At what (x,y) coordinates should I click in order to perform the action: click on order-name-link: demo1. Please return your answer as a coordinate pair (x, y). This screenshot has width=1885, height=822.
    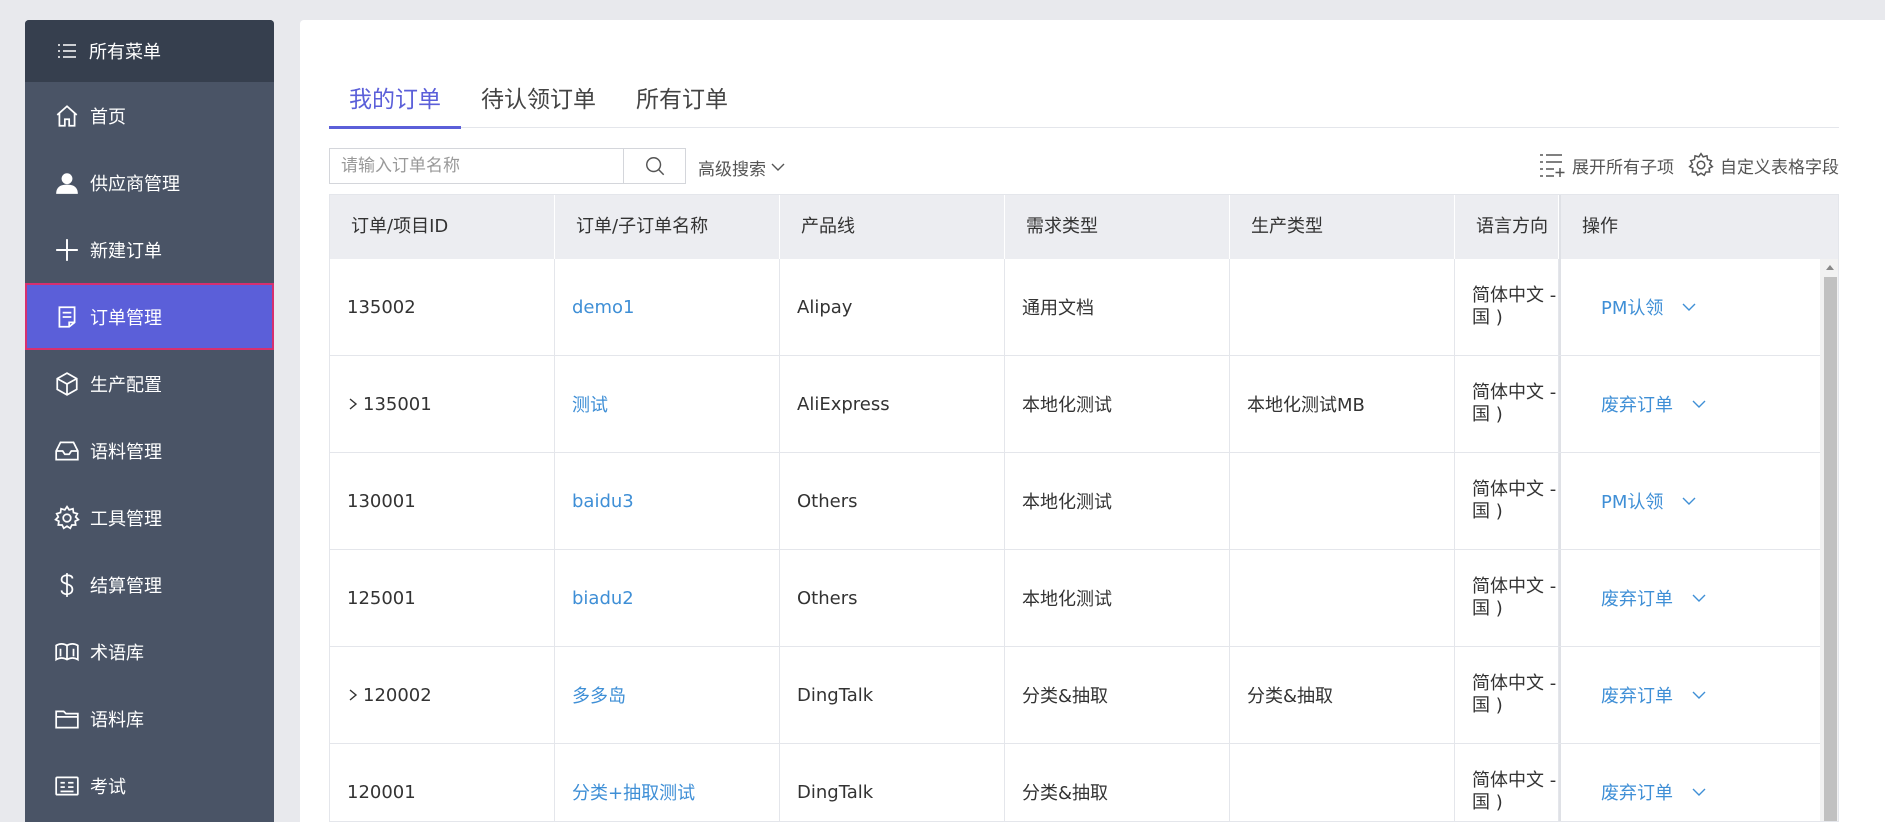
    Looking at the image, I should click on (667, 307).